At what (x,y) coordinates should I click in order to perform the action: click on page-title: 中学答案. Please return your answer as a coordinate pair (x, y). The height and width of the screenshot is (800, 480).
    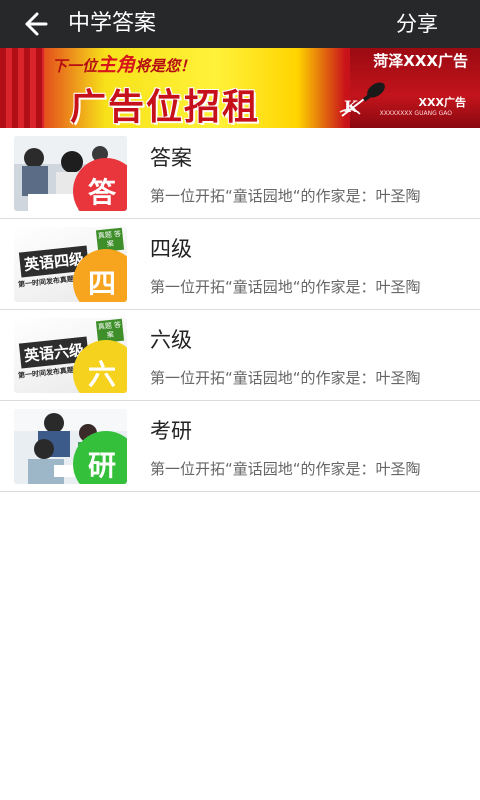
    Looking at the image, I should click on (112, 23).